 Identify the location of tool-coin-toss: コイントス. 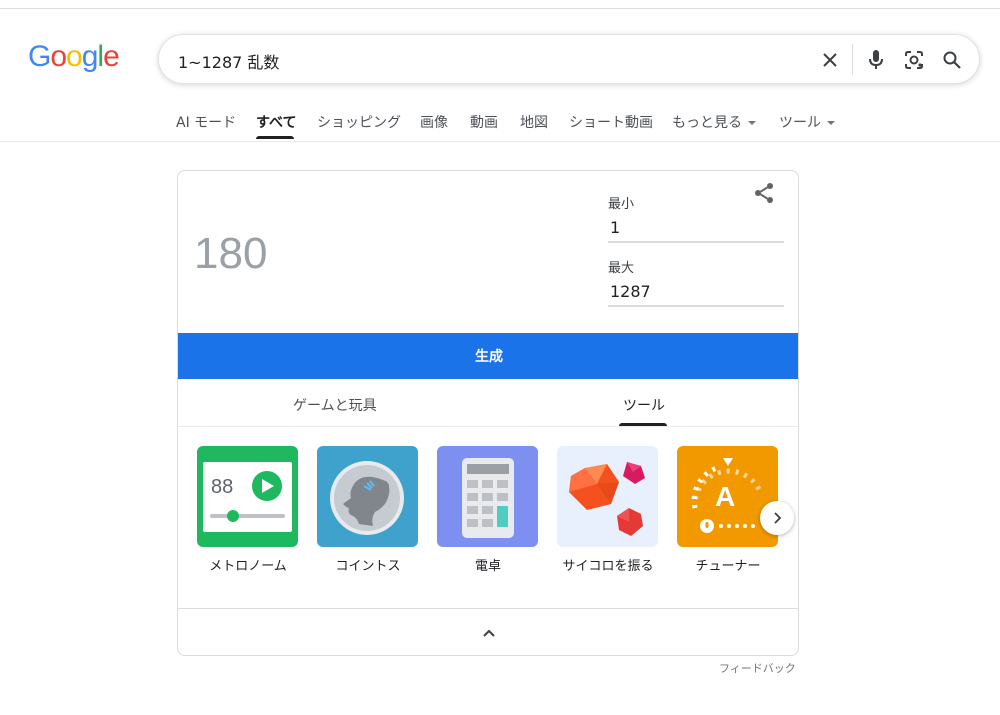
(368, 510).